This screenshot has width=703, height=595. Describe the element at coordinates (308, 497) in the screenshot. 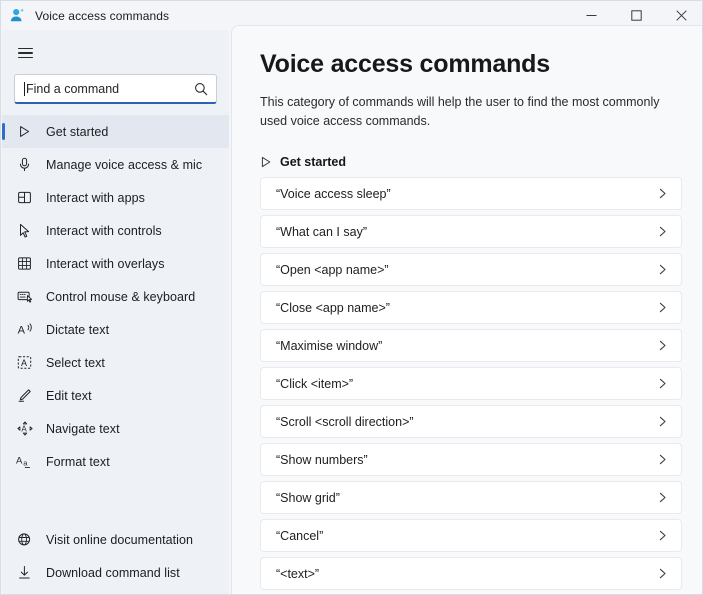

I see `command-label: “Show grid”` at that location.